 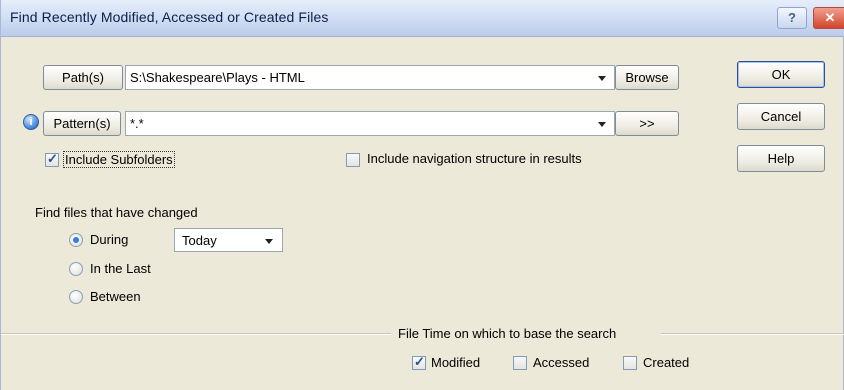 I want to click on accessed-label: Accessed, so click(x=561, y=362).